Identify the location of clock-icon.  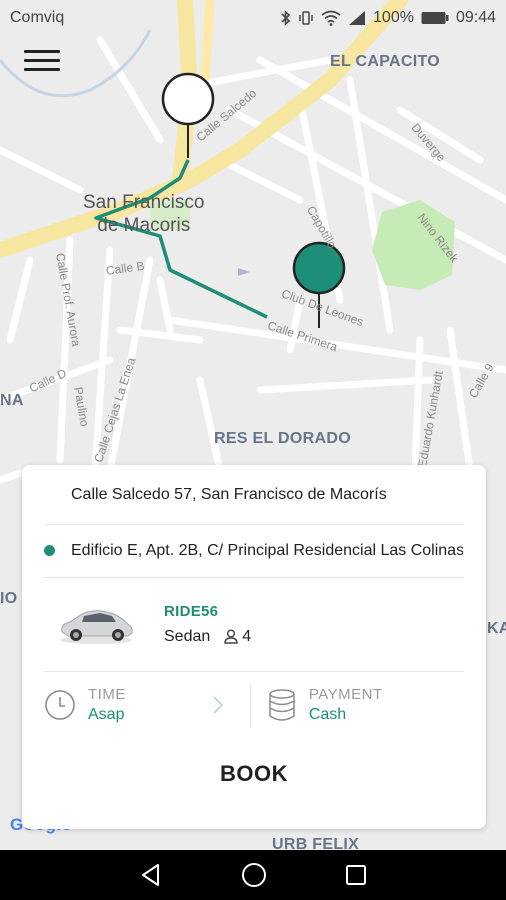
(60, 705).